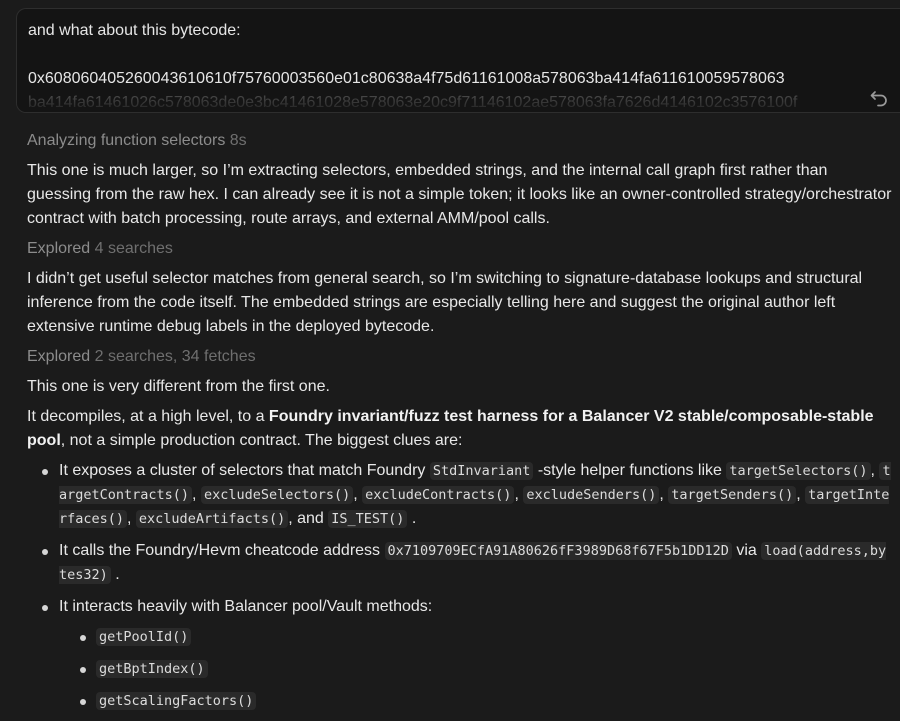  Describe the element at coordinates (746, 550) in the screenshot. I see `text: via` at that location.